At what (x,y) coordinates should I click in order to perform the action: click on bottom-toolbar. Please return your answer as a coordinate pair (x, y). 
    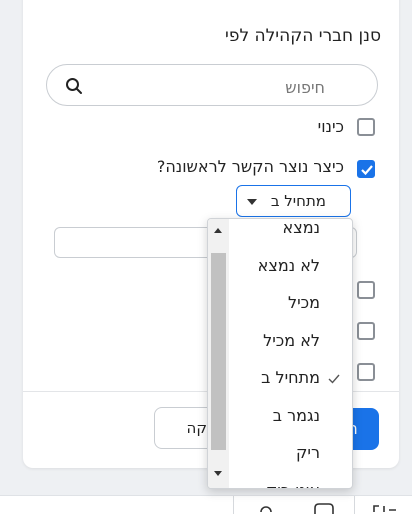
    Looking at the image, I should click on (206, 504).